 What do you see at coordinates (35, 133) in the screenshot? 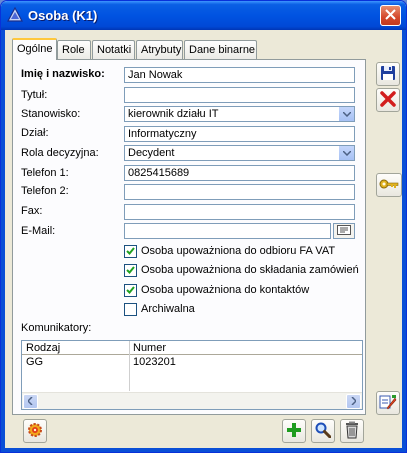
I see `department-label: Dział:` at bounding box center [35, 133].